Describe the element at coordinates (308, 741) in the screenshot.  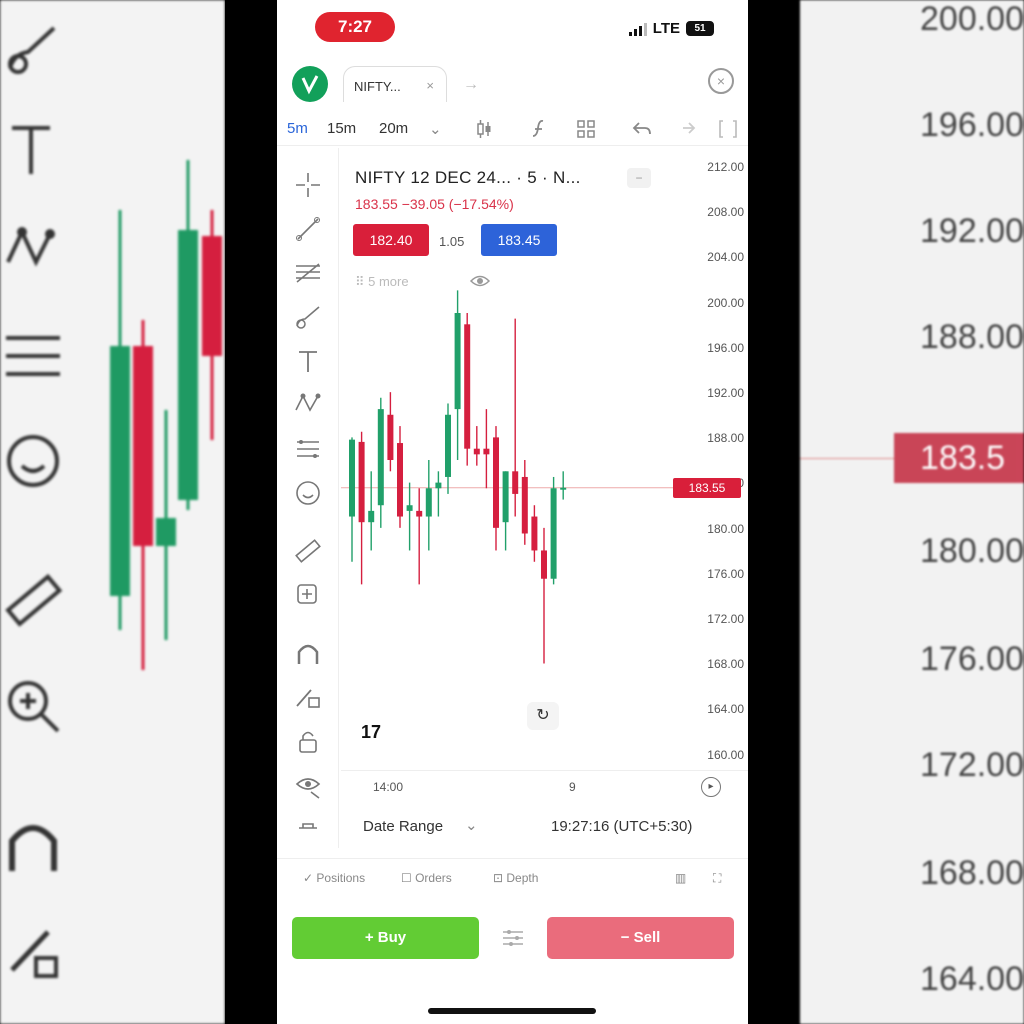
I see `lock-icon` at that location.